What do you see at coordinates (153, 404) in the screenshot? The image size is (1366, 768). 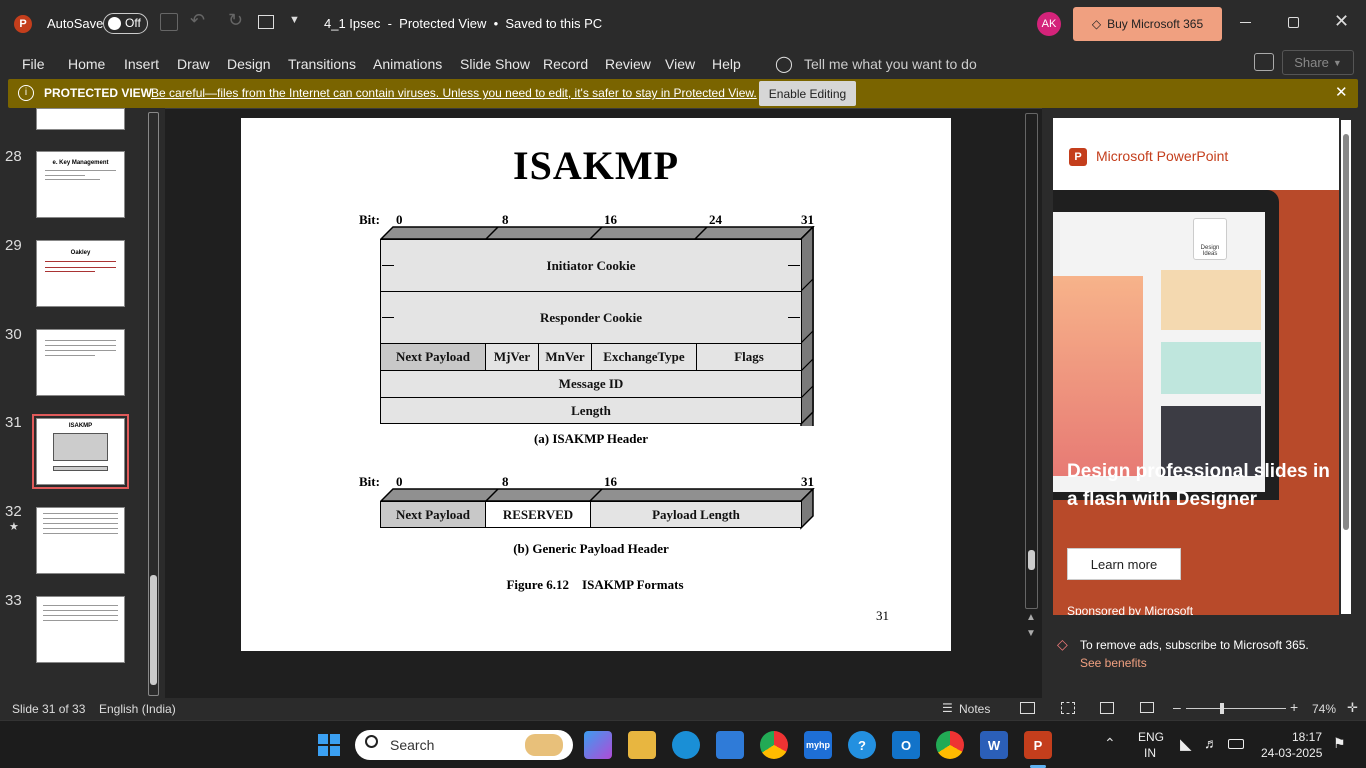 I see `thumbnail-scrollbar` at bounding box center [153, 404].